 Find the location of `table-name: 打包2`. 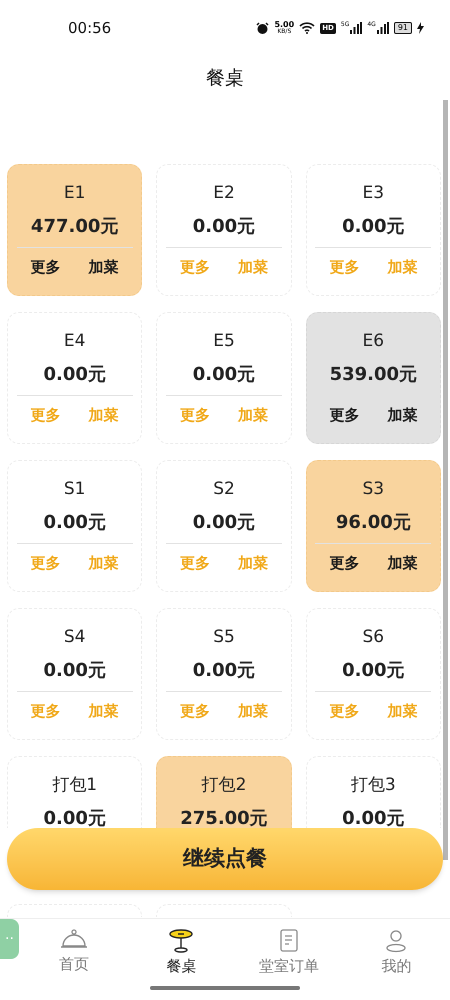

table-name: 打包2 is located at coordinates (224, 785).